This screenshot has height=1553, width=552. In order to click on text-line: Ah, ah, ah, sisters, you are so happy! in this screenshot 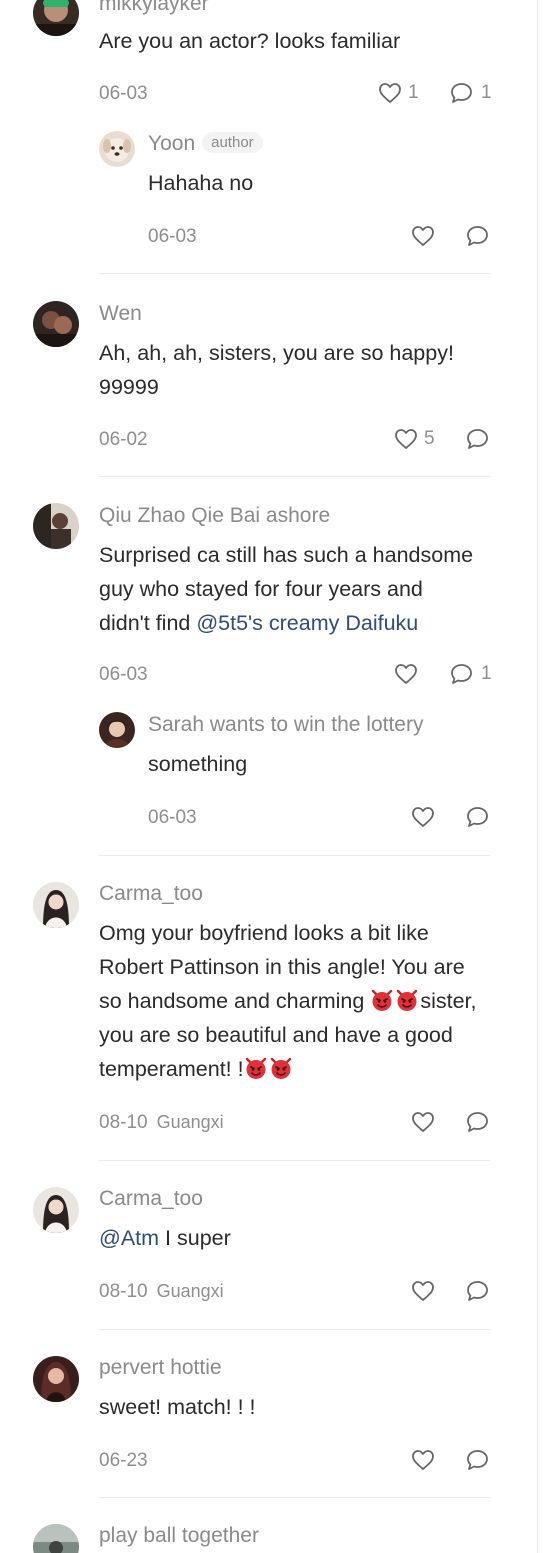, I will do `click(276, 353)`.